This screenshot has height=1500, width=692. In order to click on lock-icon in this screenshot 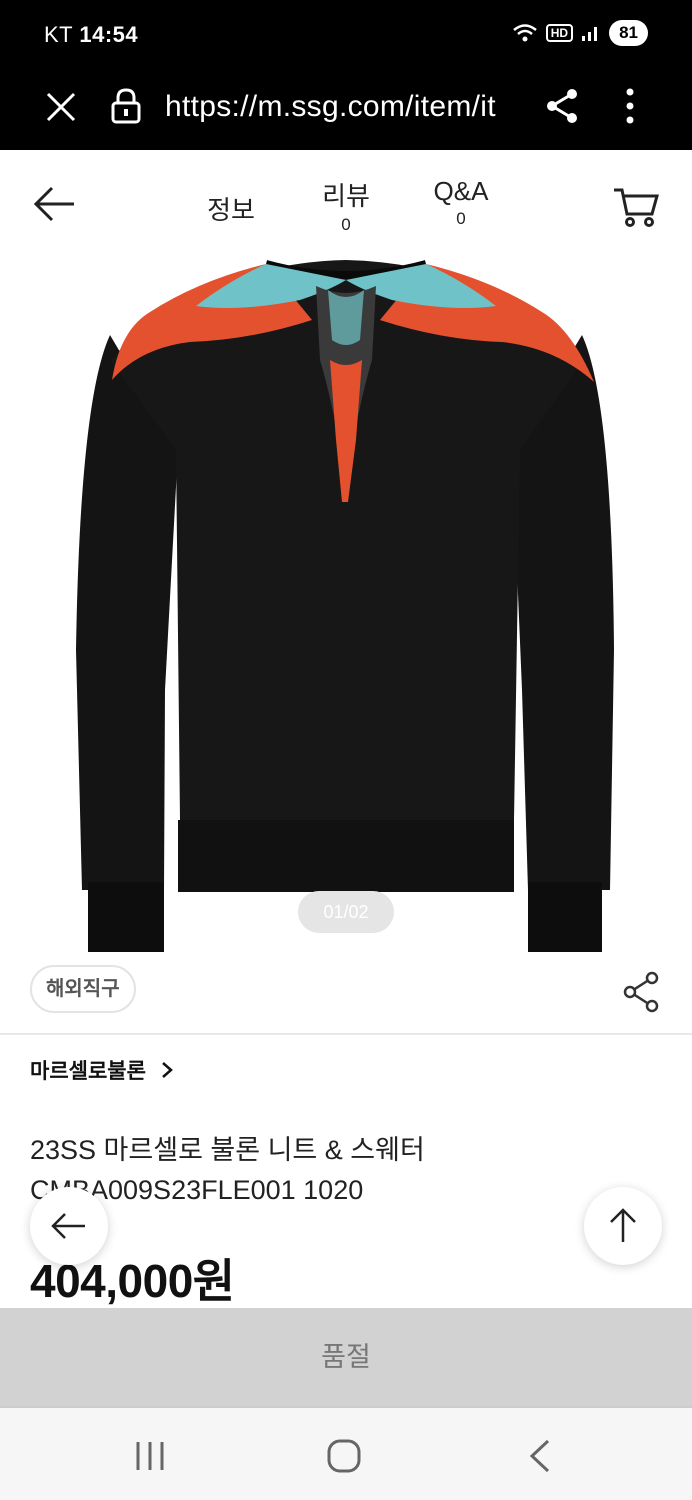, I will do `click(126, 106)`.